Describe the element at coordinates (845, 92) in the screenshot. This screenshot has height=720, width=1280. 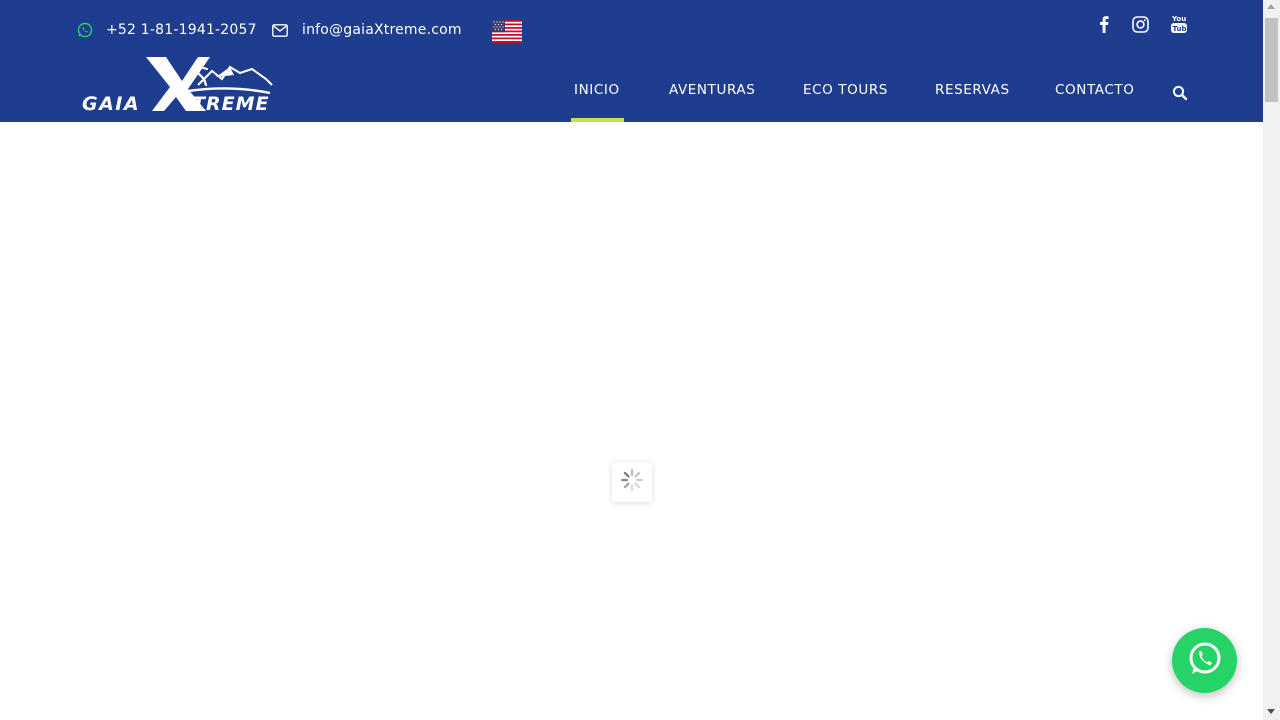
I see `nav-item-eco-tours: ECO TOURS` at that location.